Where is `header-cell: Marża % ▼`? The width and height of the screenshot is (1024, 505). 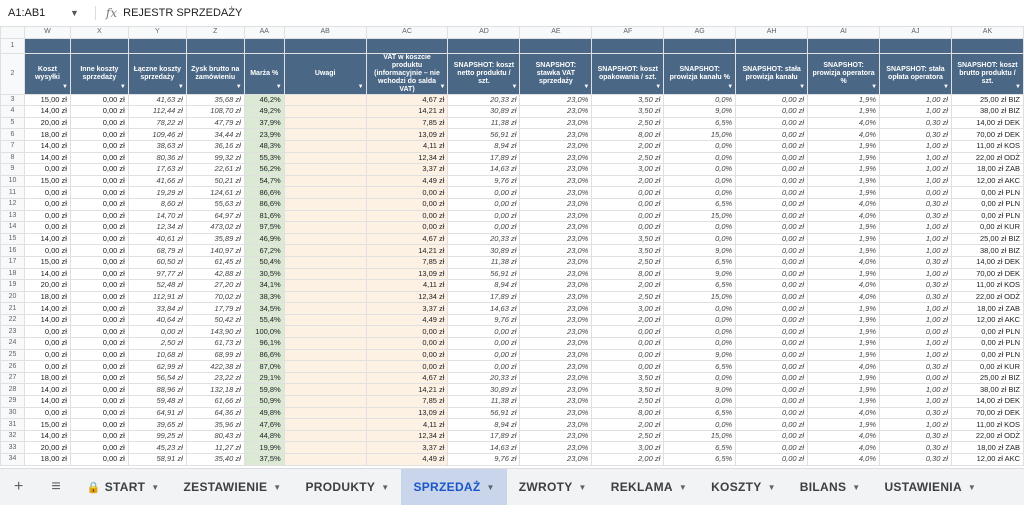
header-cell: Marża % ▼ is located at coordinates (264, 73).